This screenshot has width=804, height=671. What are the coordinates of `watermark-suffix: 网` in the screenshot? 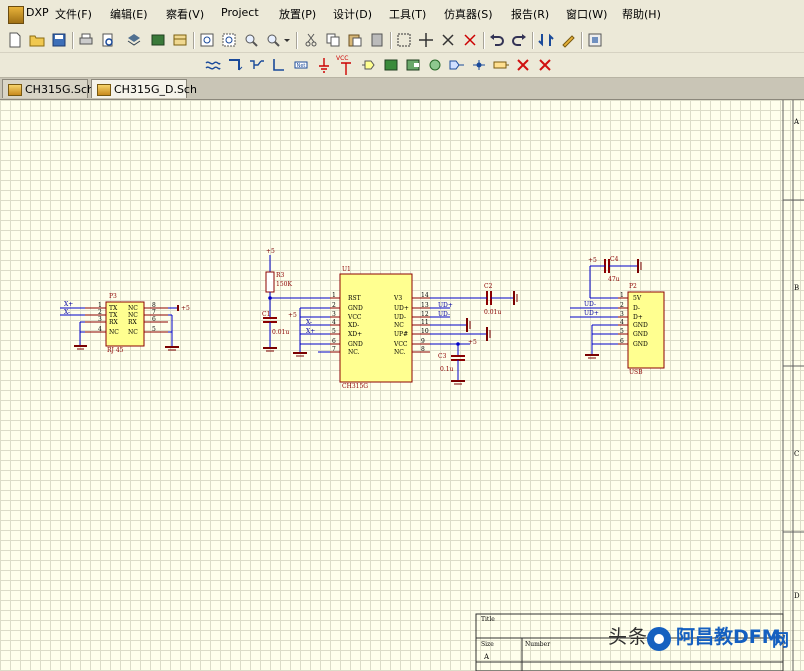 It's located at (780, 641).